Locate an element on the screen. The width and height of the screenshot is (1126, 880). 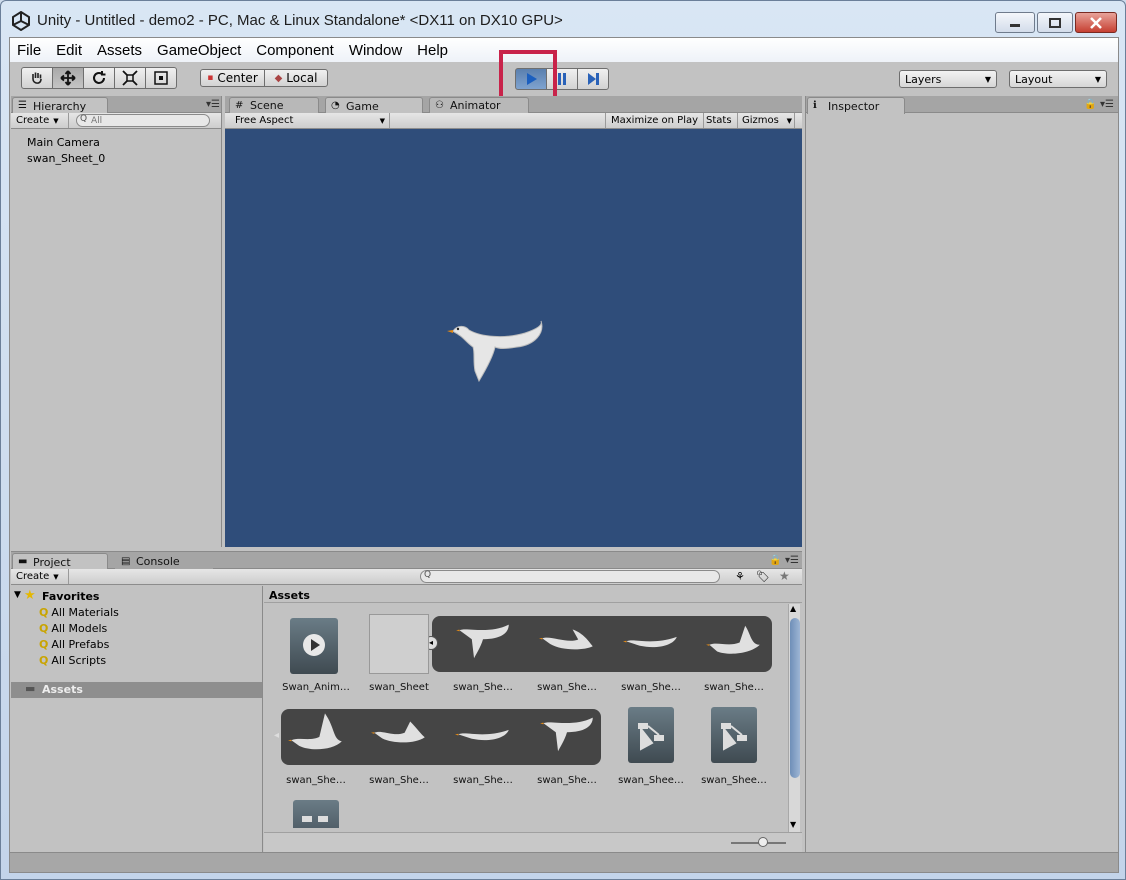
menu-file: File is located at coordinates (29, 50).